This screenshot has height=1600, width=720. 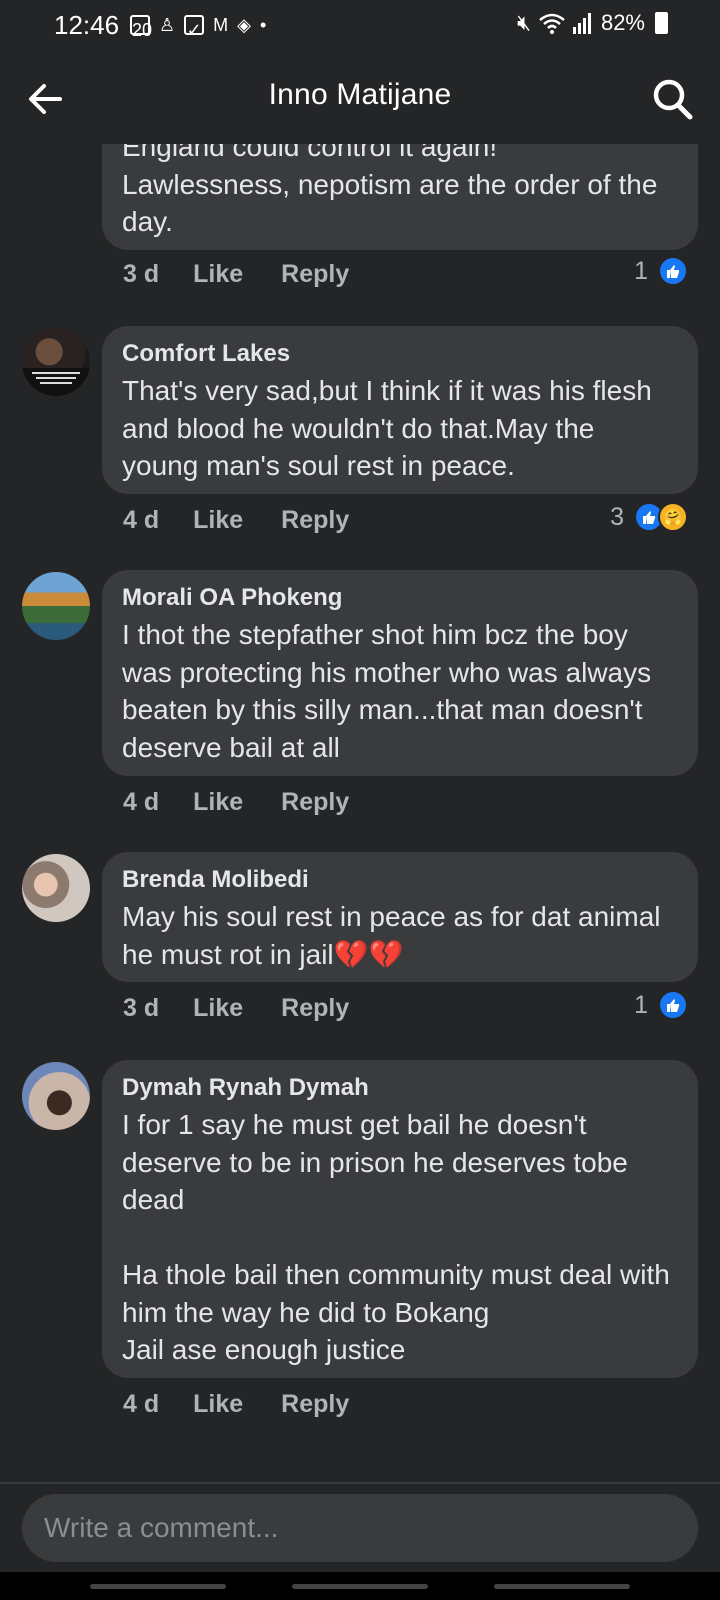 What do you see at coordinates (360, 94) in the screenshot?
I see `page-title: Inno Matijane` at bounding box center [360, 94].